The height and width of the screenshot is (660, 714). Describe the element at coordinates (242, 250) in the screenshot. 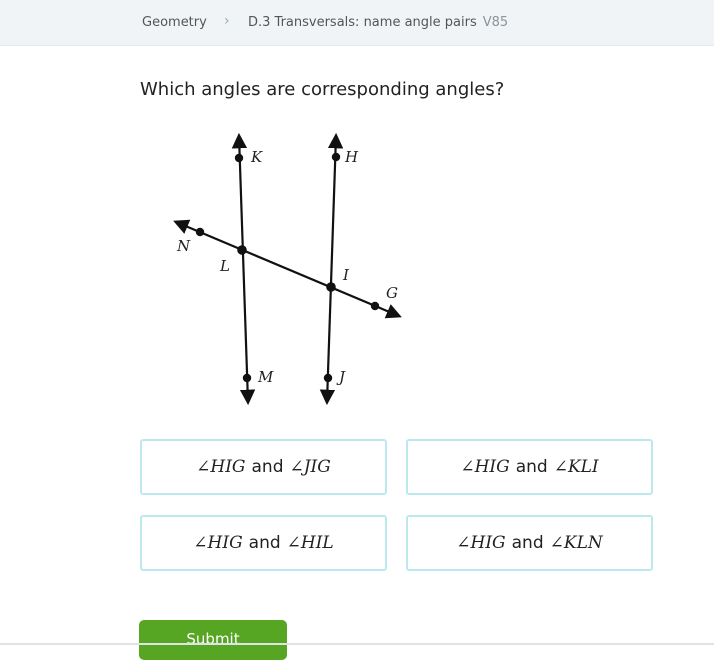

I see `point-l` at that location.